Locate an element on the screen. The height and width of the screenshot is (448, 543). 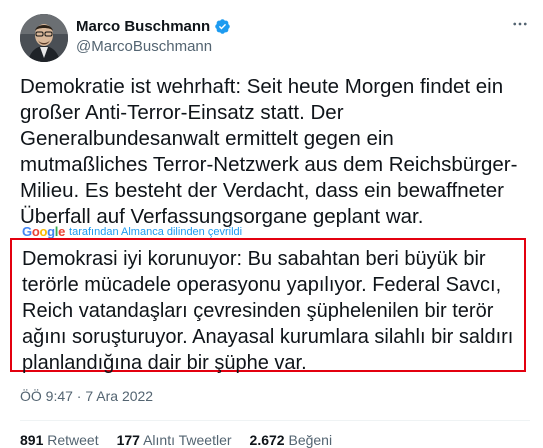
quotes-label: Alıntı Tweetler is located at coordinates (187, 440).